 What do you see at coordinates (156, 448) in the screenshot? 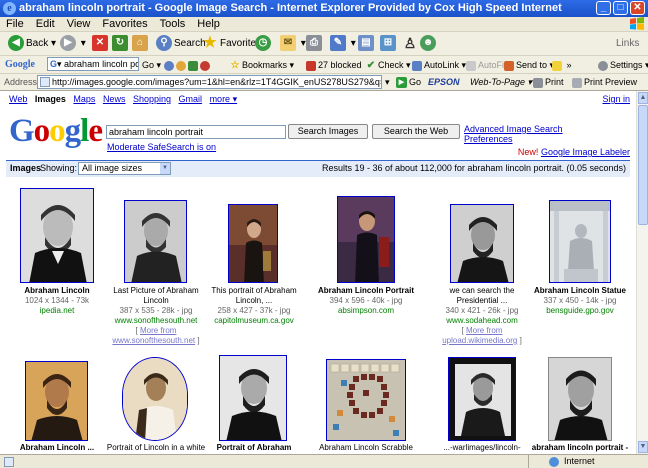
I see `result-title: Portrait of Lincoln in a white` at bounding box center [156, 448].